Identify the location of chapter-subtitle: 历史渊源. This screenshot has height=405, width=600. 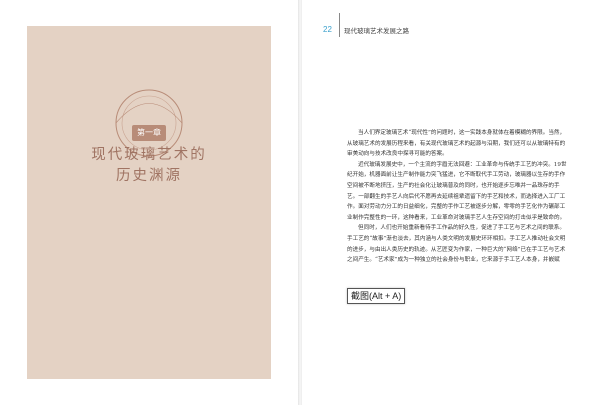
(149, 176).